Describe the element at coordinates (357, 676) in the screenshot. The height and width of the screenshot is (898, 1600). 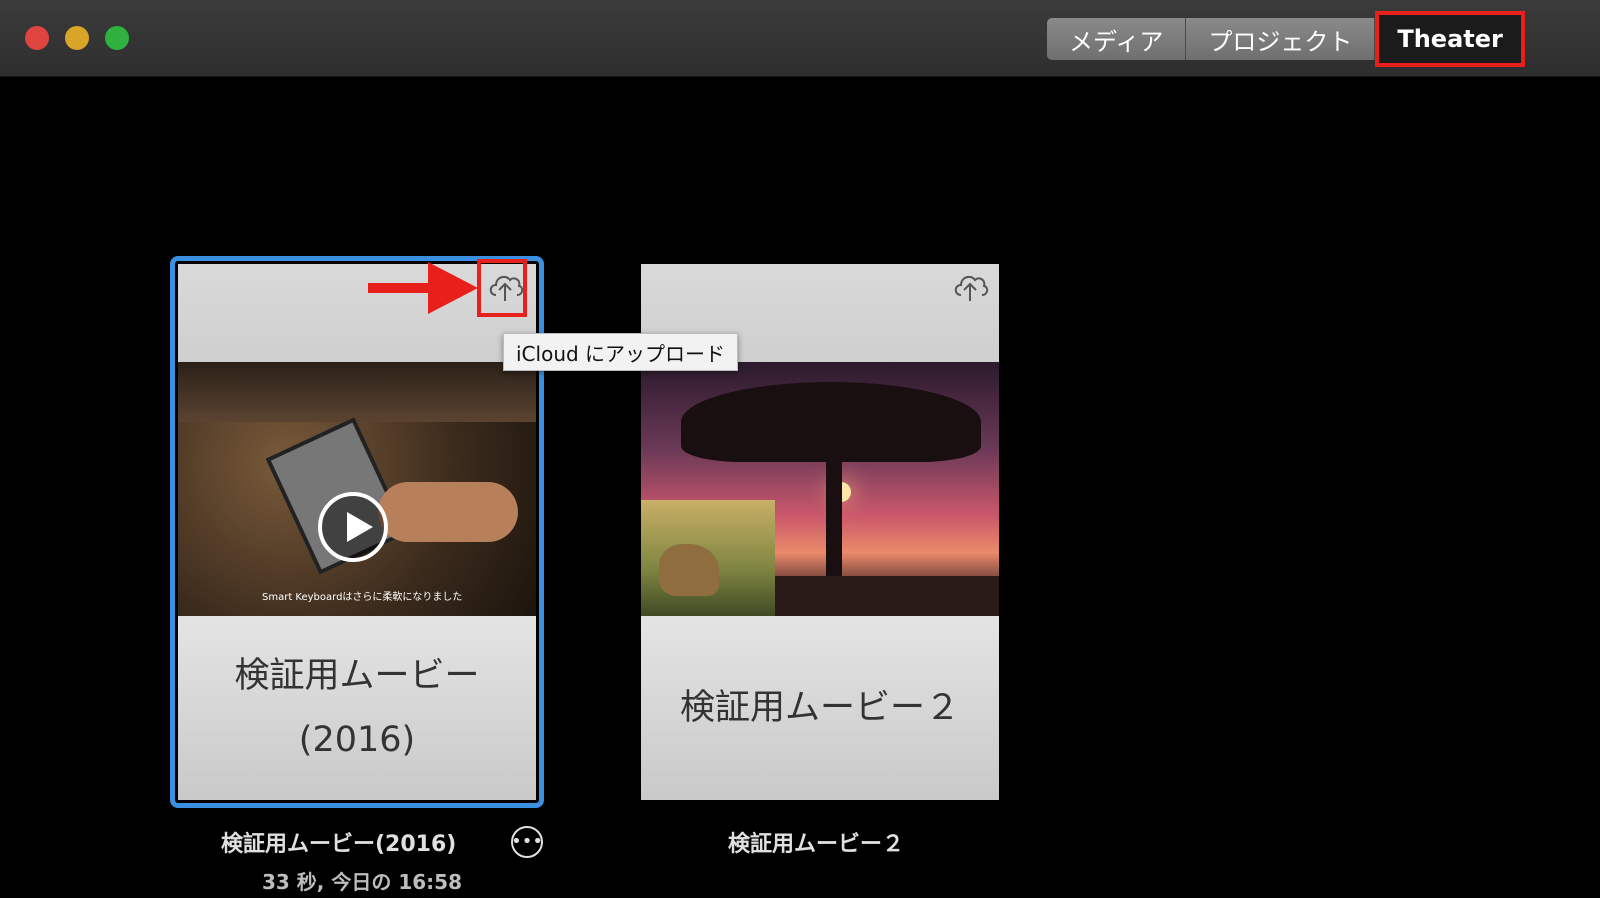
I see `card-title-line-1: 検証用ムービー` at that location.